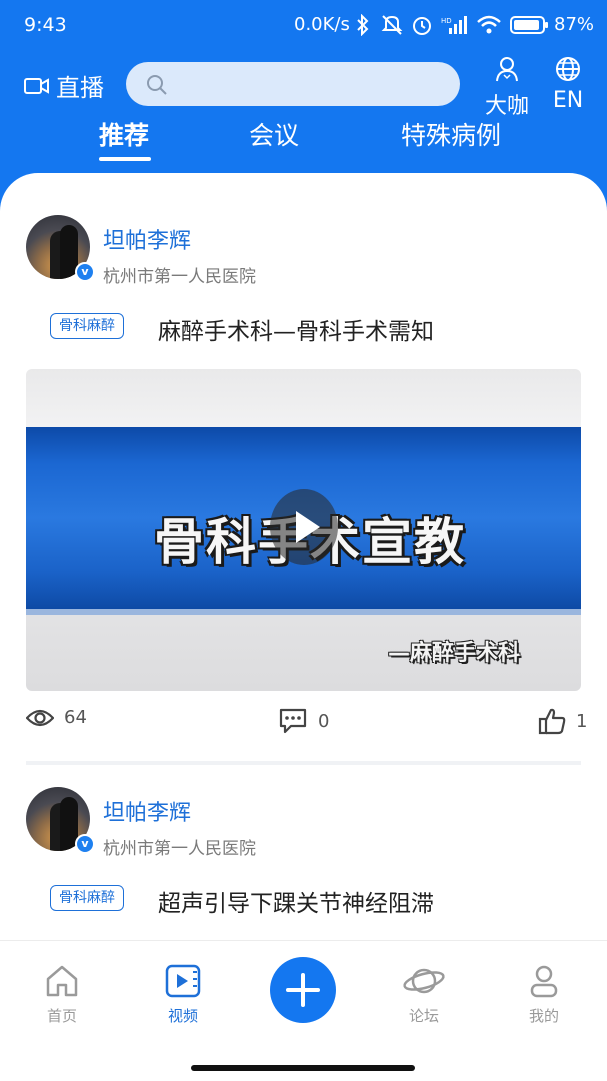 The width and height of the screenshot is (607, 1081). I want to click on like-button: 1, so click(562, 721).